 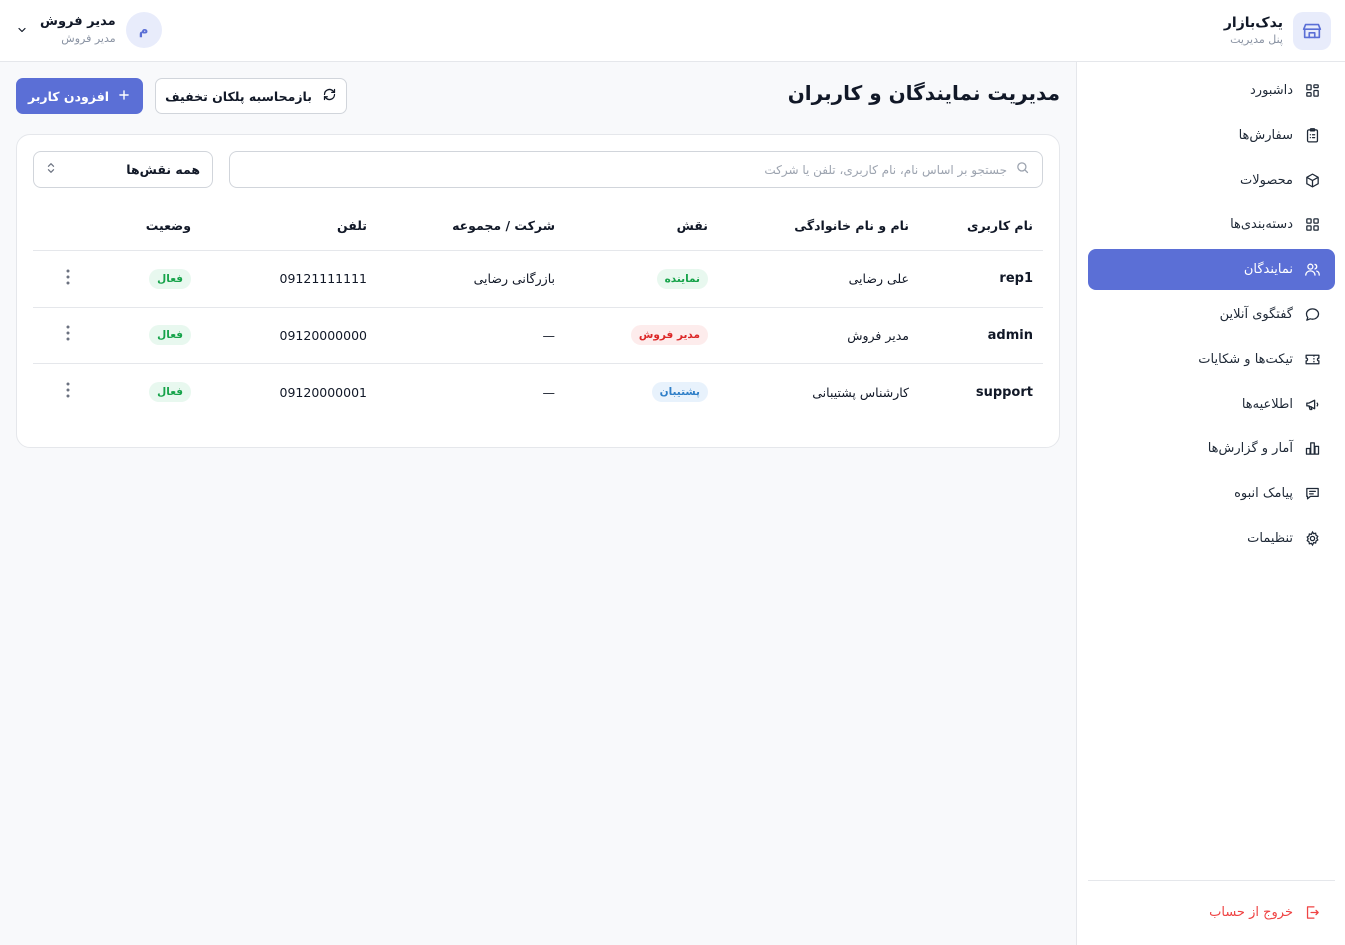 What do you see at coordinates (851, 225) in the screenshot?
I see `header-fullname: نام و نام خانوادگی` at bounding box center [851, 225].